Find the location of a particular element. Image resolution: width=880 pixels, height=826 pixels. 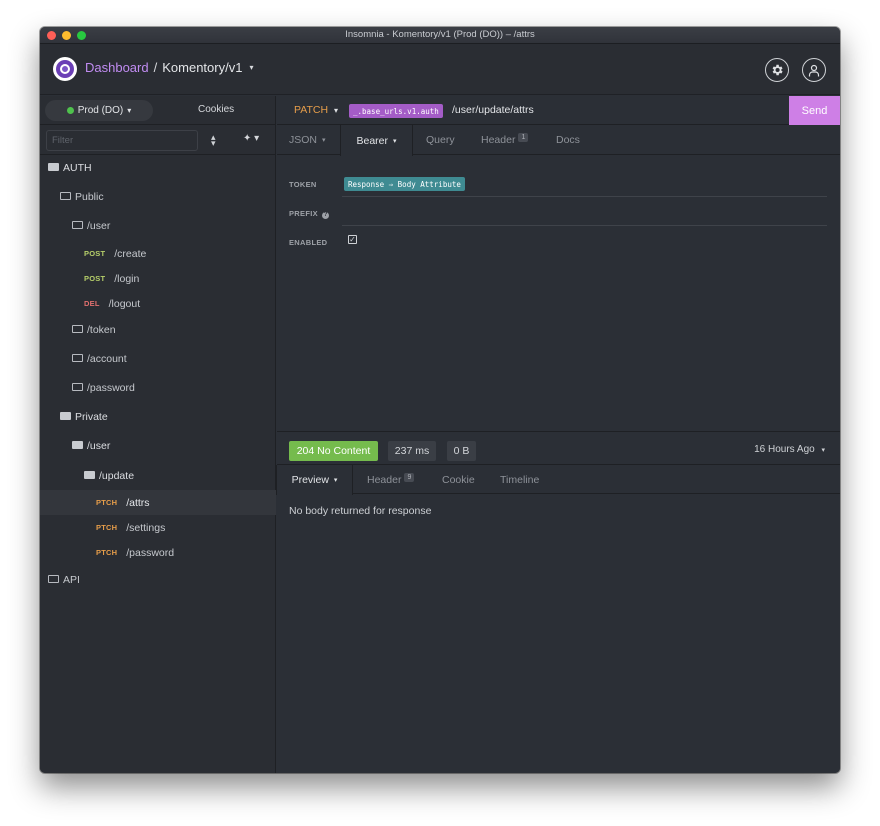

dashboard-link: Dashboard is located at coordinates (117, 67).